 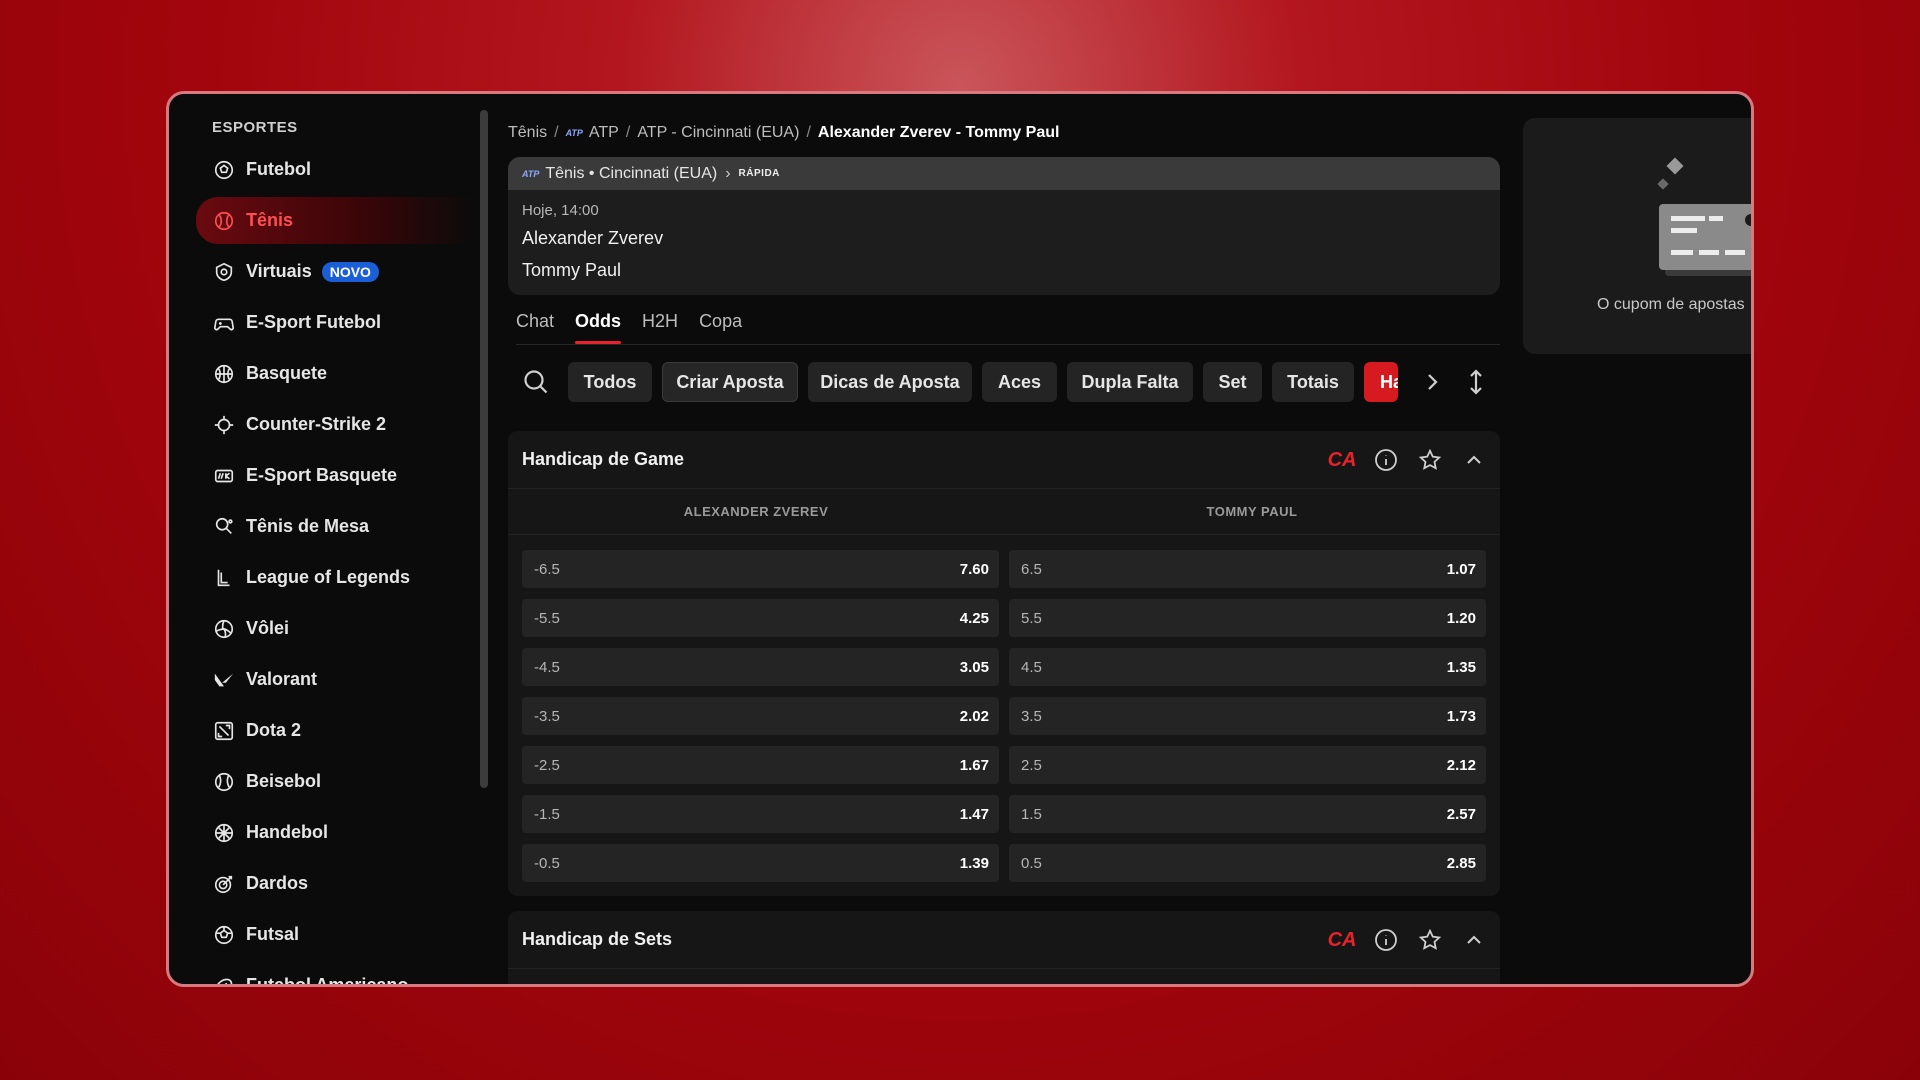 What do you see at coordinates (334, 220) in the screenshot?
I see `sidebar-item-tenis: Tênis` at bounding box center [334, 220].